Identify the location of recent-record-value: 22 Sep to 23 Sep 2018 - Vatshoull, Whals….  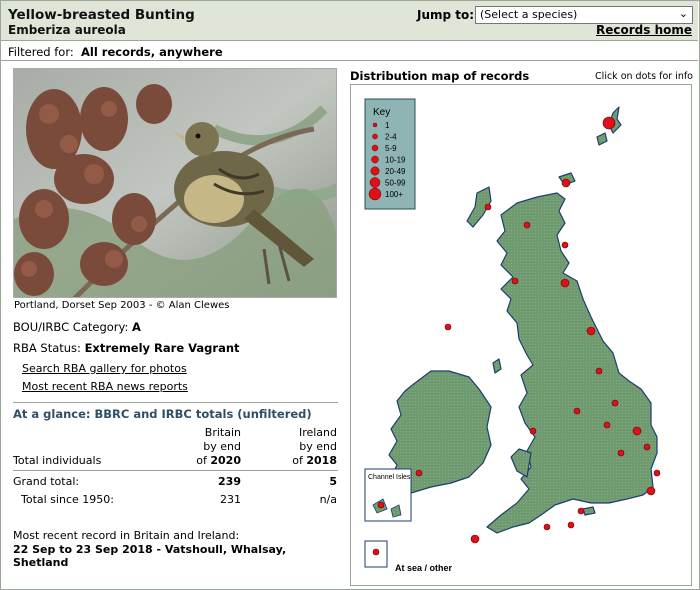
(150, 556).